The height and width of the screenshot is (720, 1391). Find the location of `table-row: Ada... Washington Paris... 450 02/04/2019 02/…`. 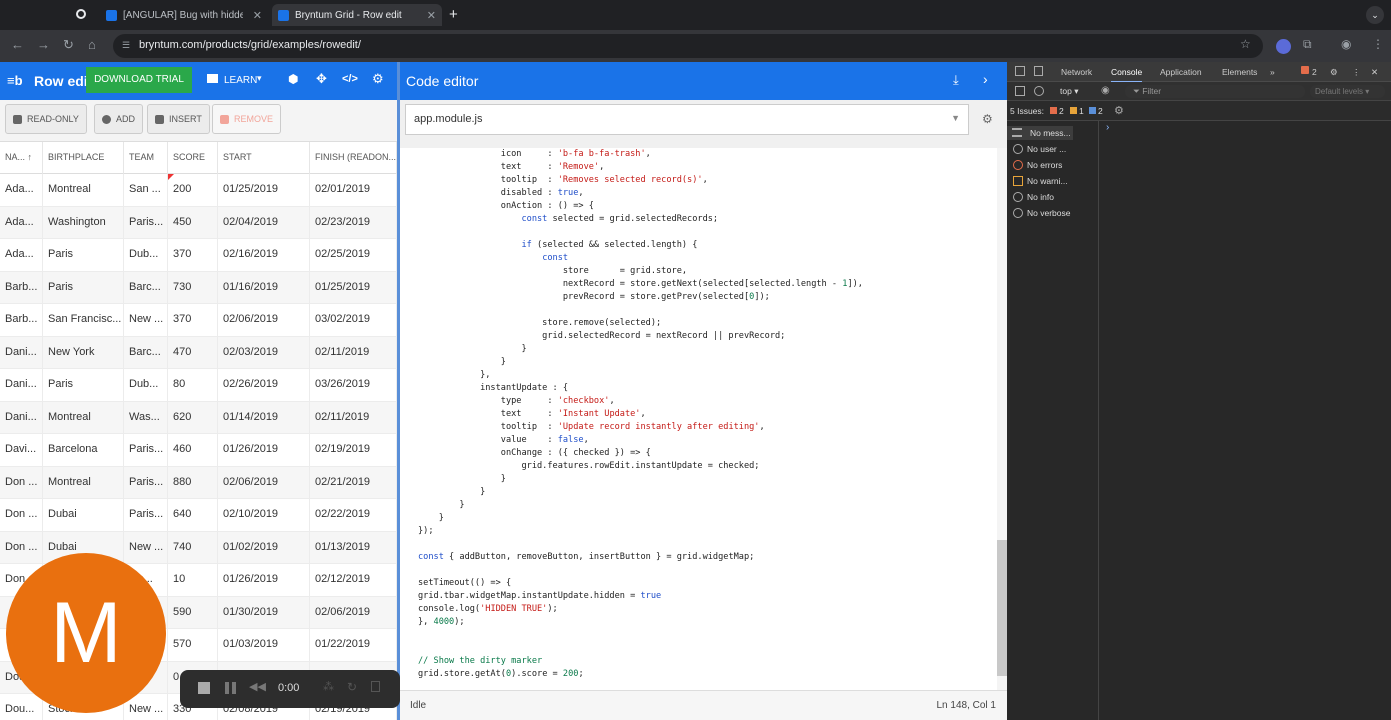

table-row: Ada... Washington Paris... 450 02/04/2019 02/… is located at coordinates (198, 222).